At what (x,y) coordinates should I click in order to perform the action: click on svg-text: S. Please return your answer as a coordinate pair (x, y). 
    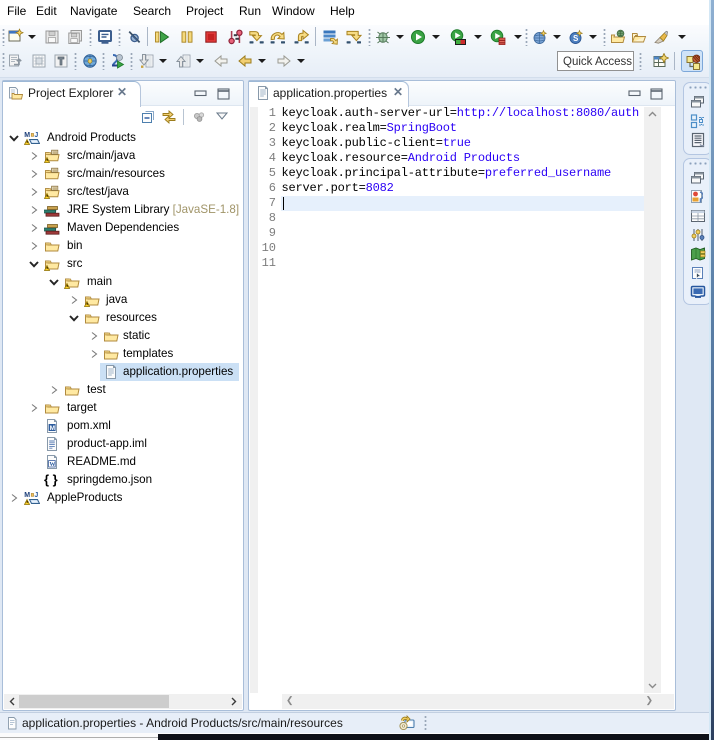
    Looking at the image, I should click on (576, 38).